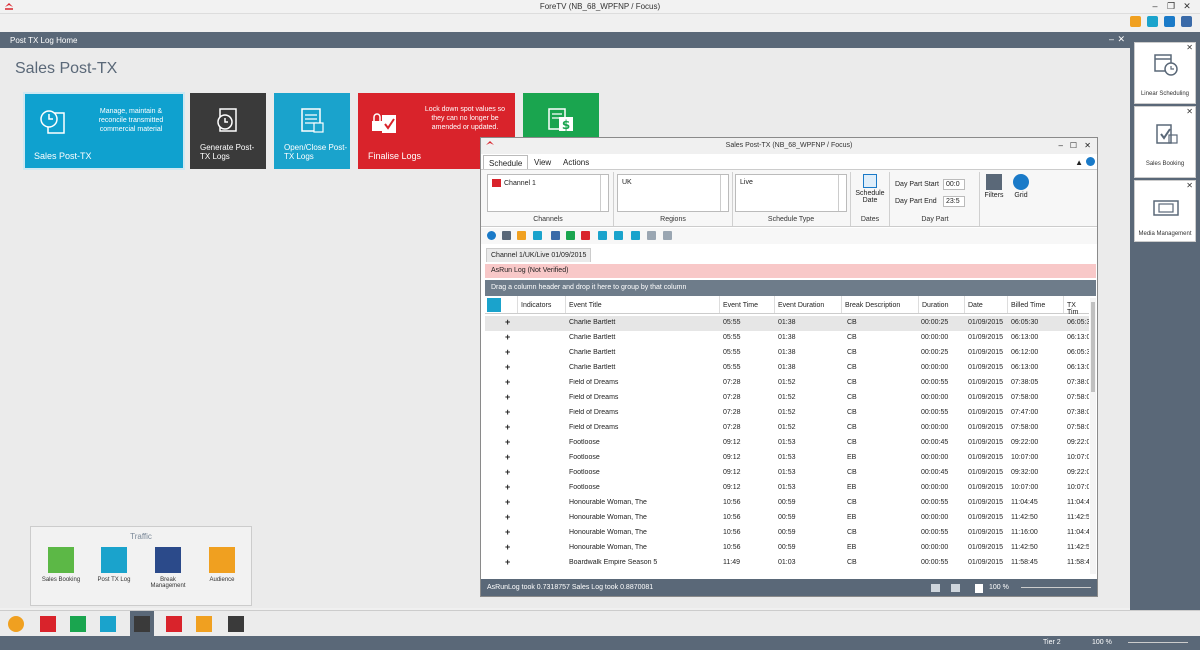 This screenshot has height=650, width=1200. I want to click on traffic-light-icon, so click(142, 624).